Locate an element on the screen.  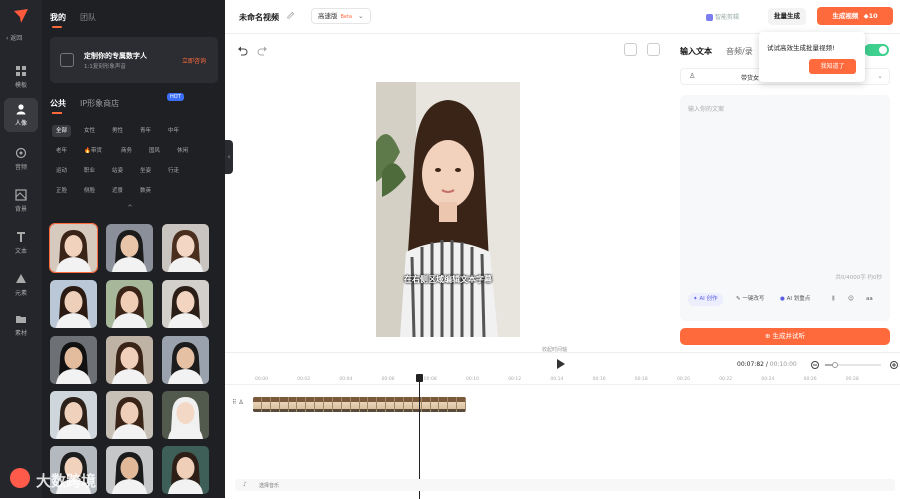
ruler-tick-label: 00:22 is located at coordinates (726, 379).